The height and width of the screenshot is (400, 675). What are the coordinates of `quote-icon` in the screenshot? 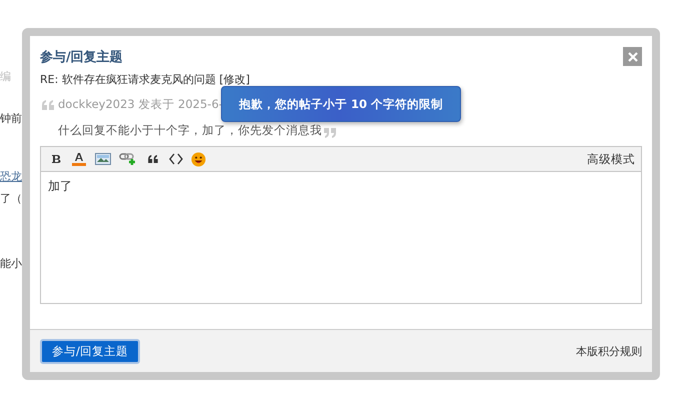 It's located at (153, 159).